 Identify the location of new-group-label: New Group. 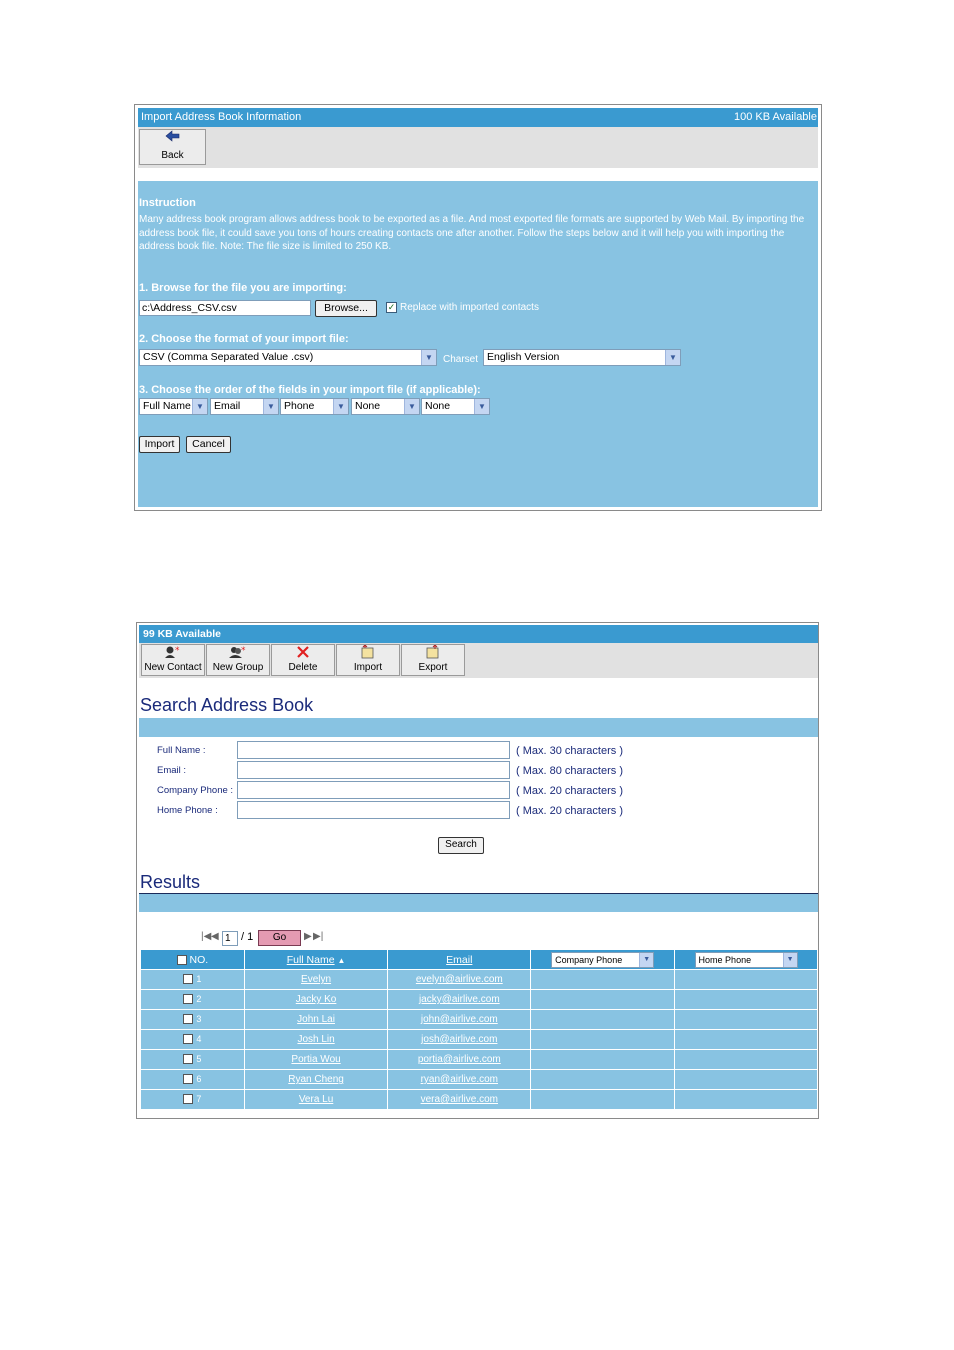
(238, 667).